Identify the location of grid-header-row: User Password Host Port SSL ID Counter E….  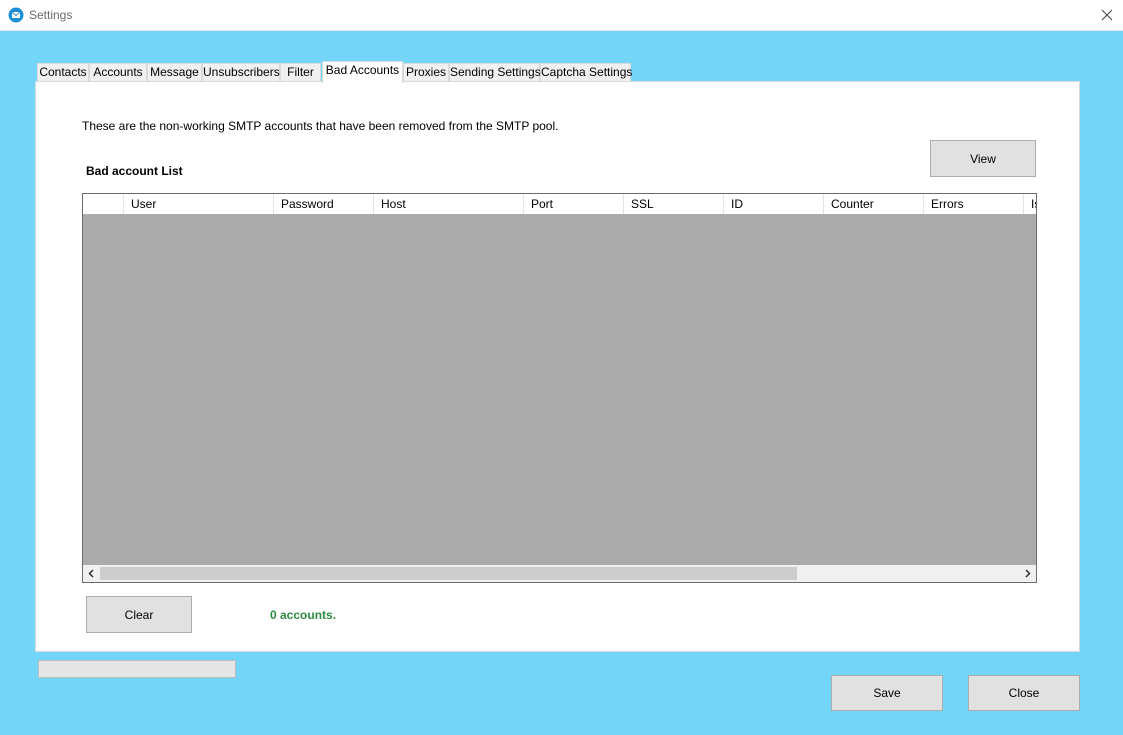
(559, 204).